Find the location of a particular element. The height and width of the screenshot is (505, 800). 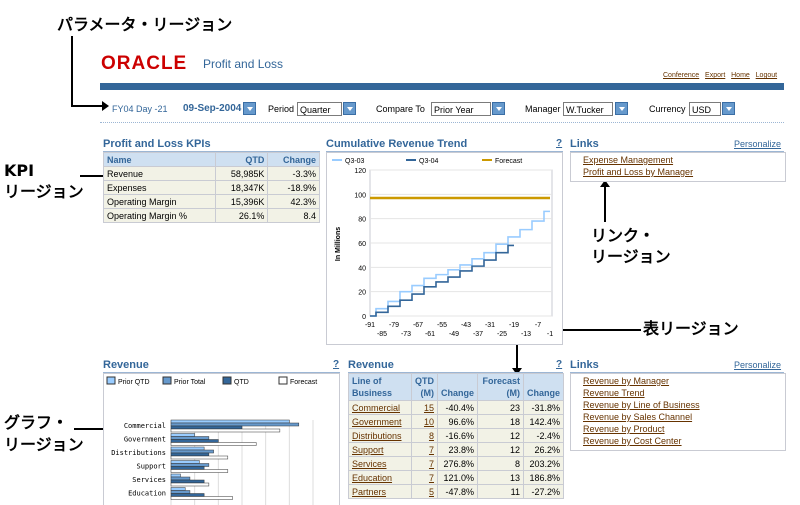

kpi-header-change: Change is located at coordinates (293, 159).